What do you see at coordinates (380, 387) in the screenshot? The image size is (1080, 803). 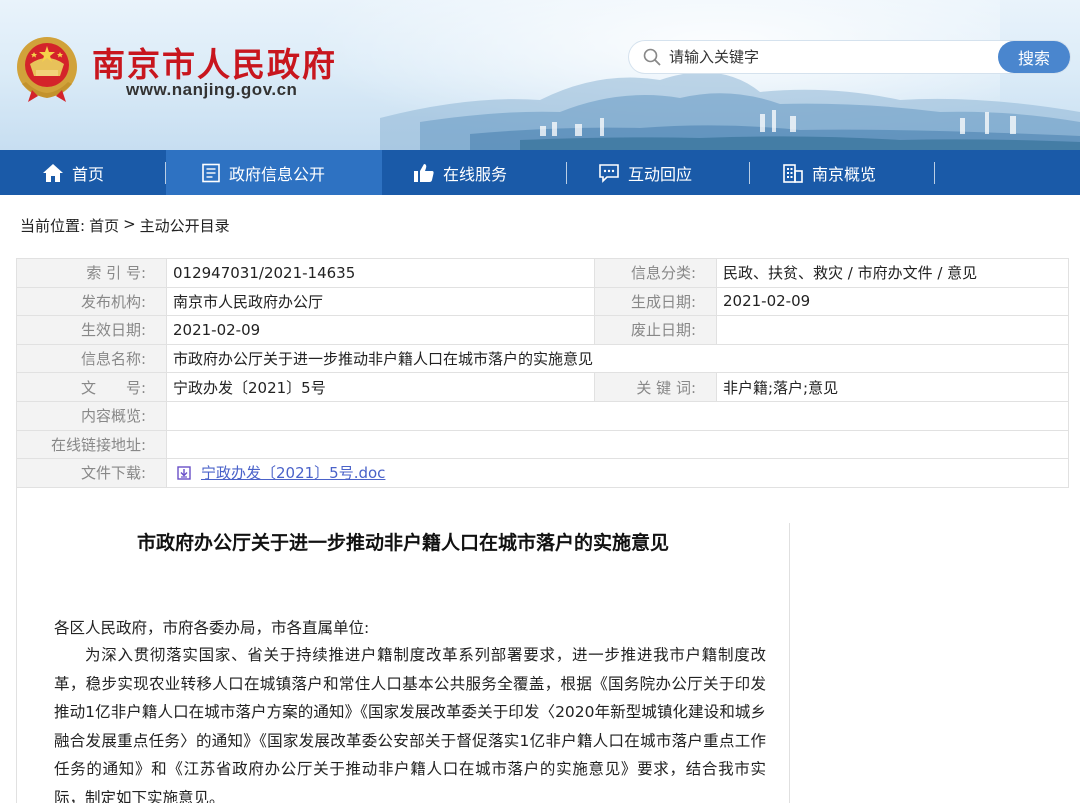 I see `doc-number-value: 宁政办发〔2021〕5号` at bounding box center [380, 387].